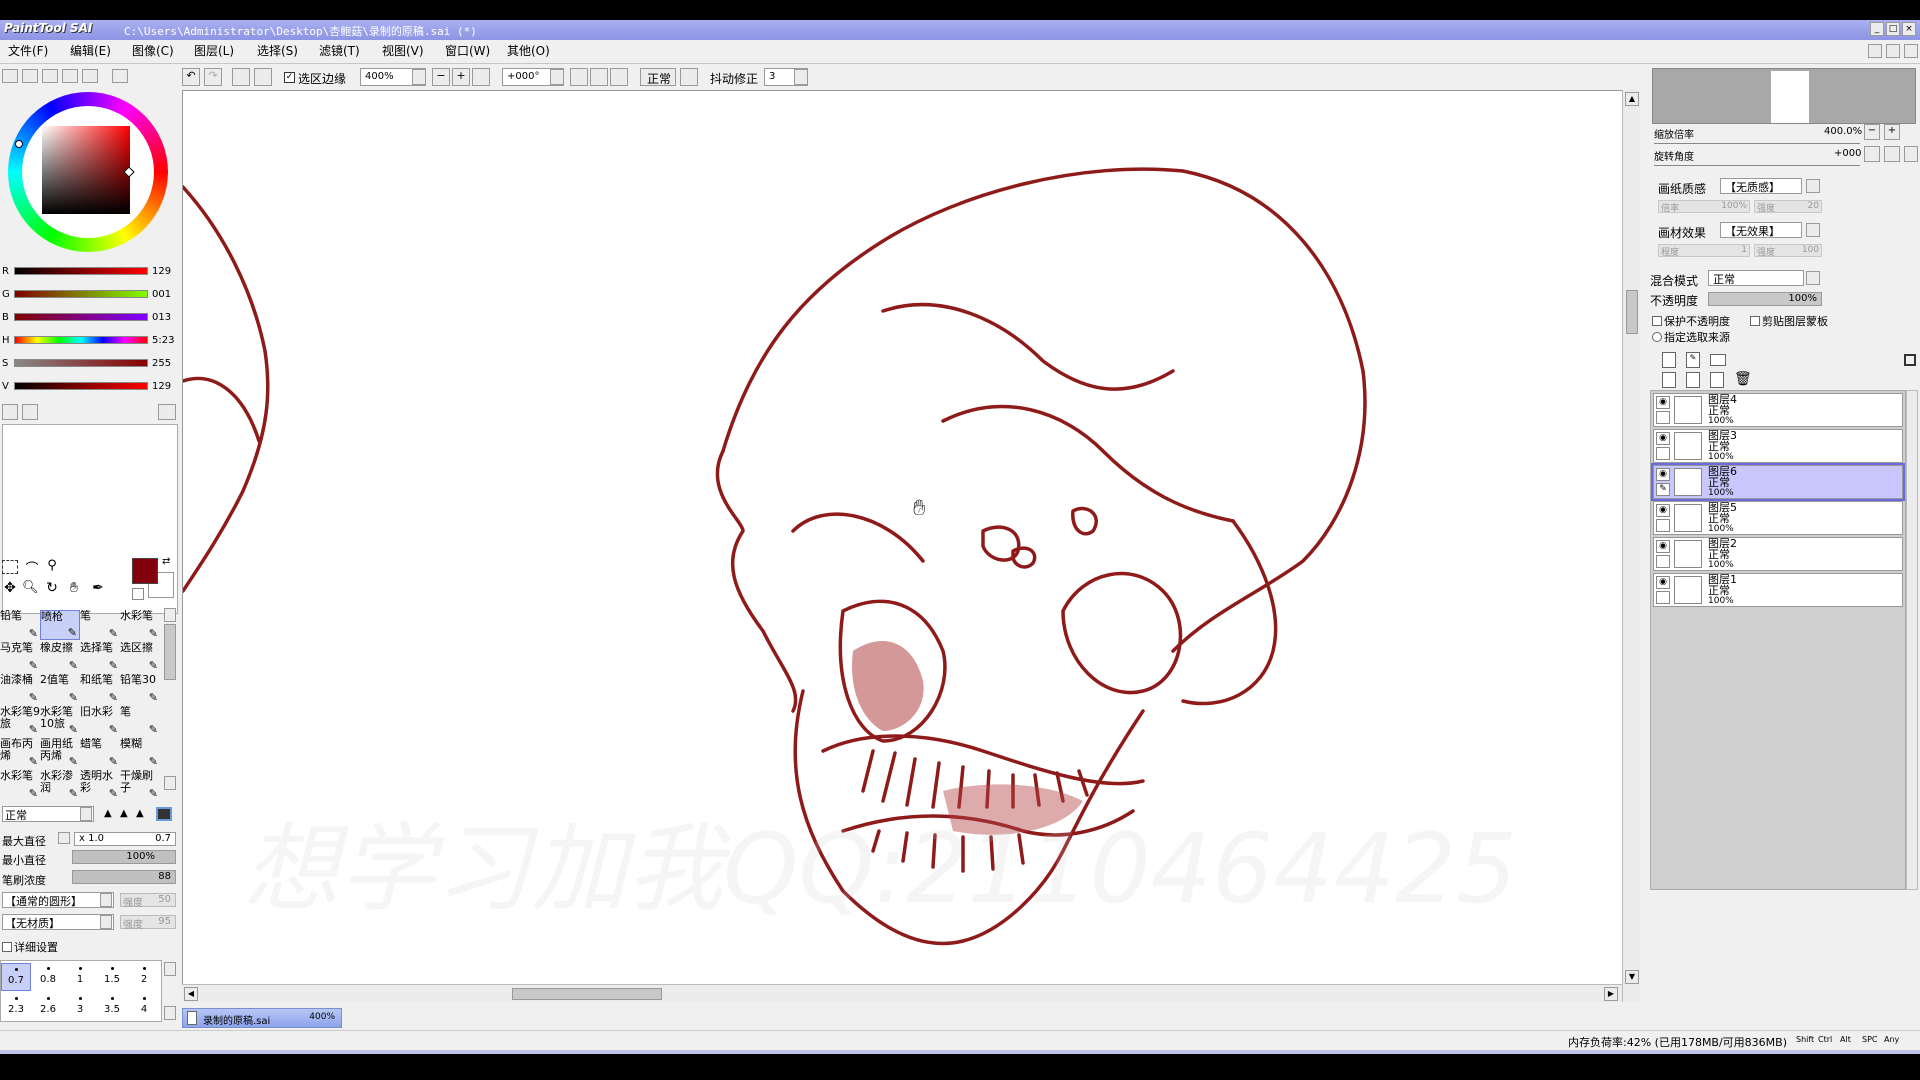  I want to click on red-slider, so click(81, 271).